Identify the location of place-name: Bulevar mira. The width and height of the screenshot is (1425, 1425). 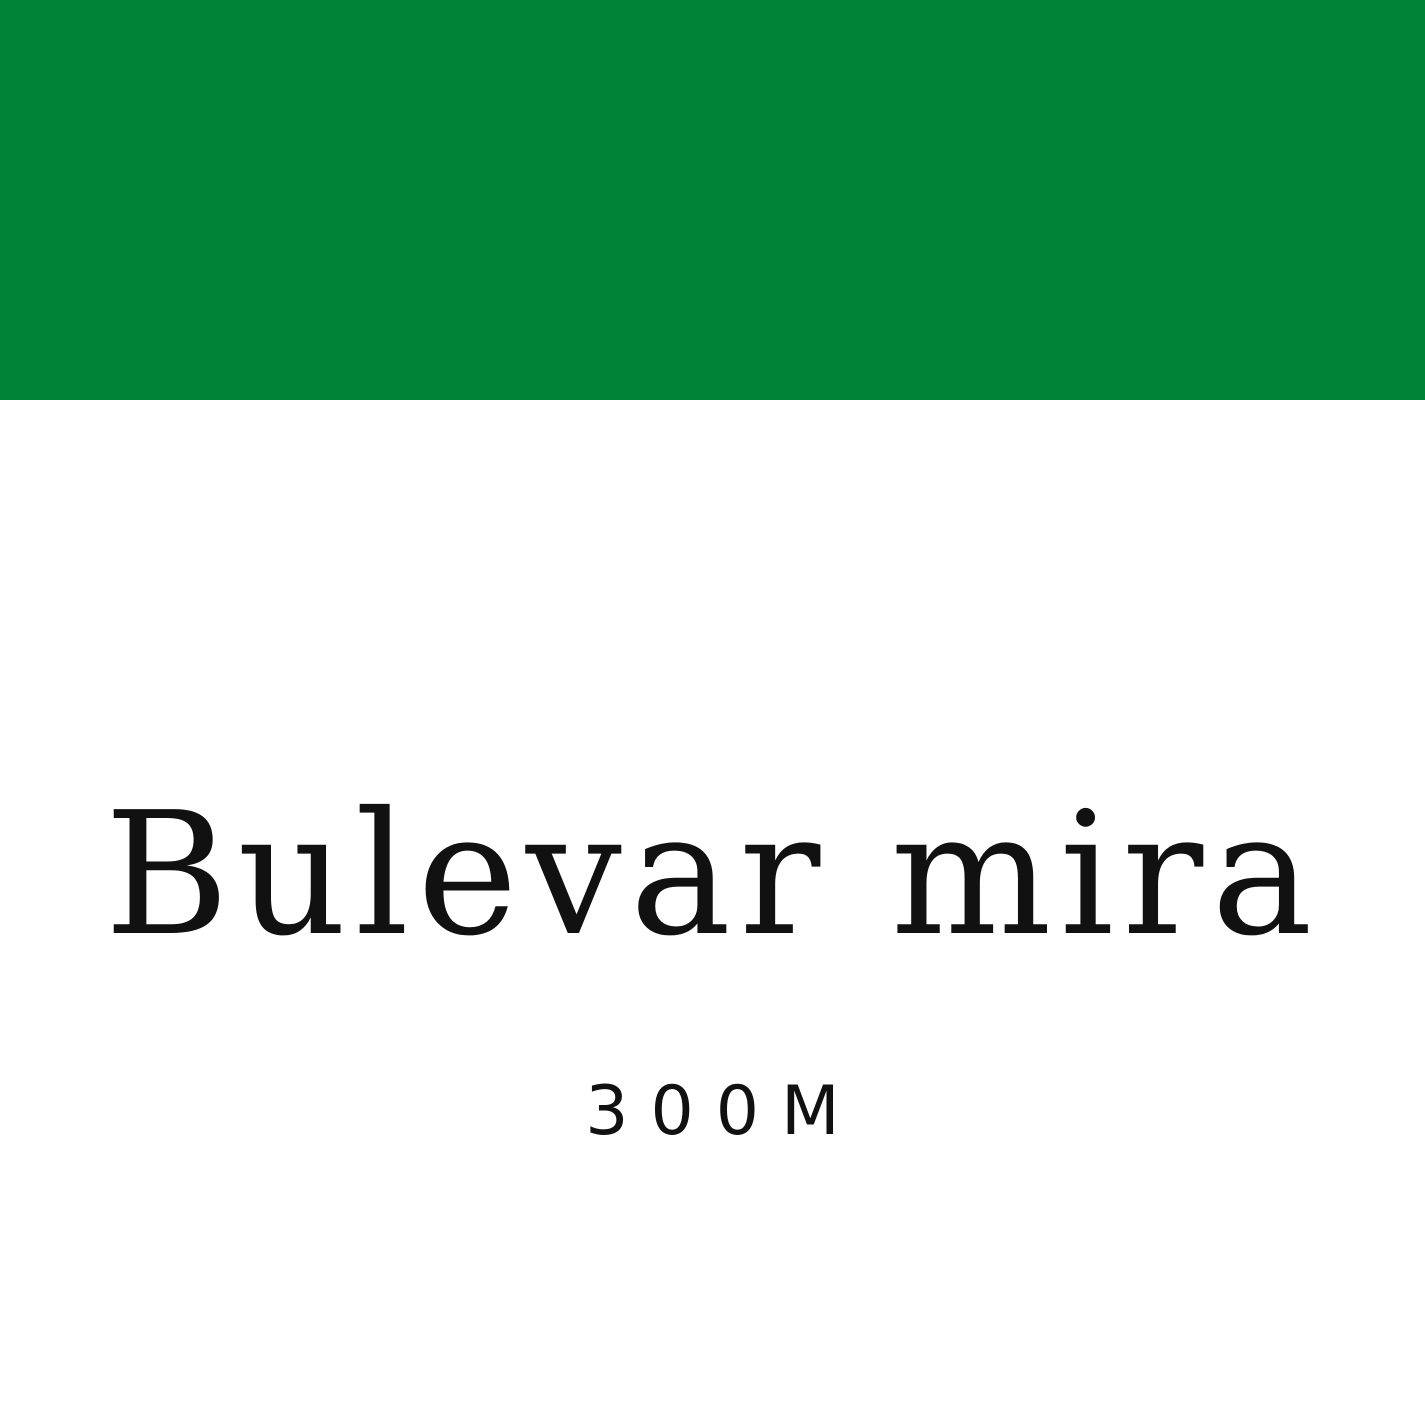
(712, 875).